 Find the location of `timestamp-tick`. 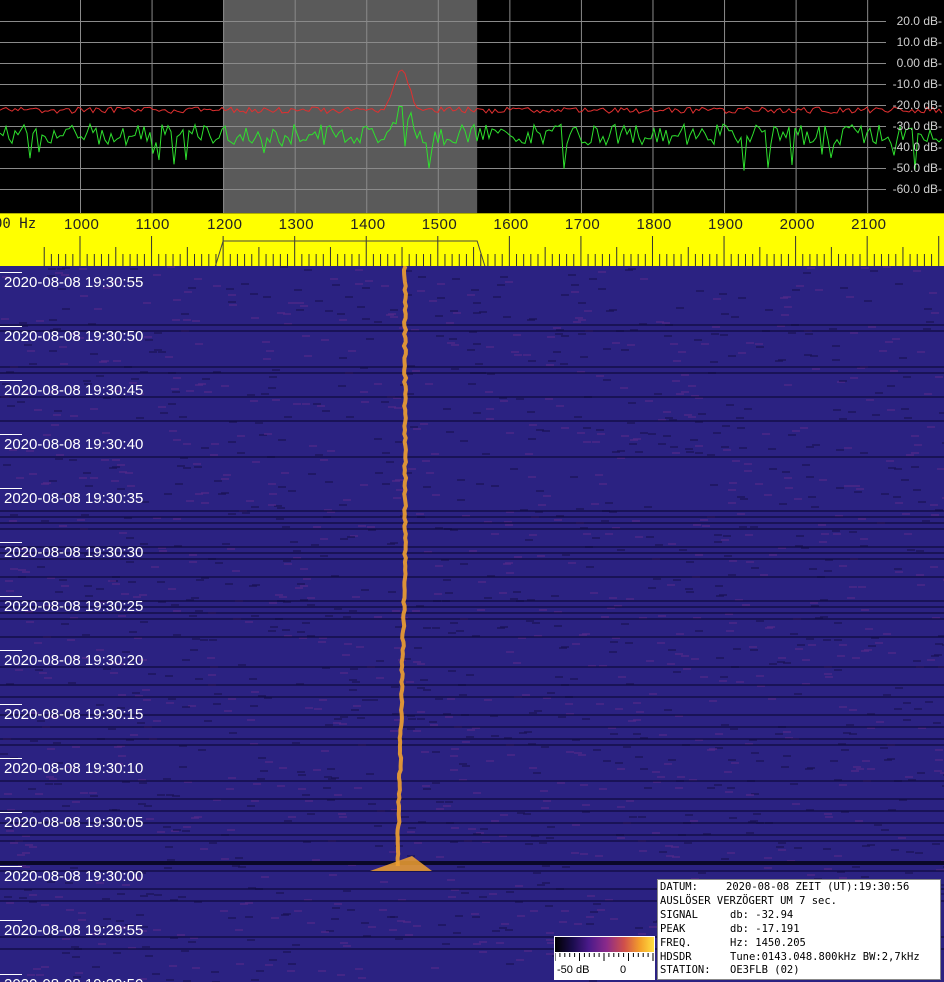

timestamp-tick is located at coordinates (11, 704).